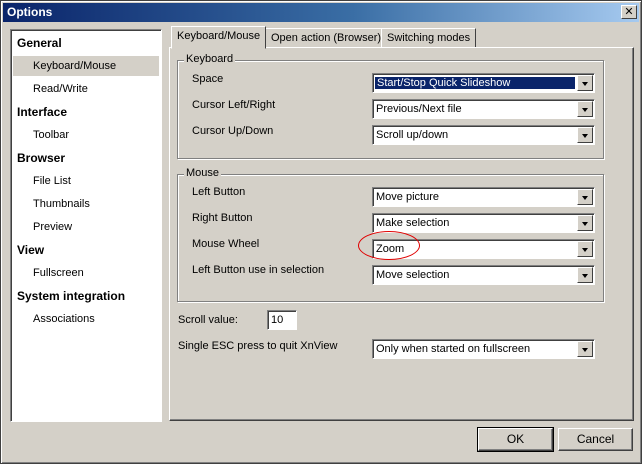  What do you see at coordinates (86, 250) in the screenshot?
I see `sidebar-category-view: View` at bounding box center [86, 250].